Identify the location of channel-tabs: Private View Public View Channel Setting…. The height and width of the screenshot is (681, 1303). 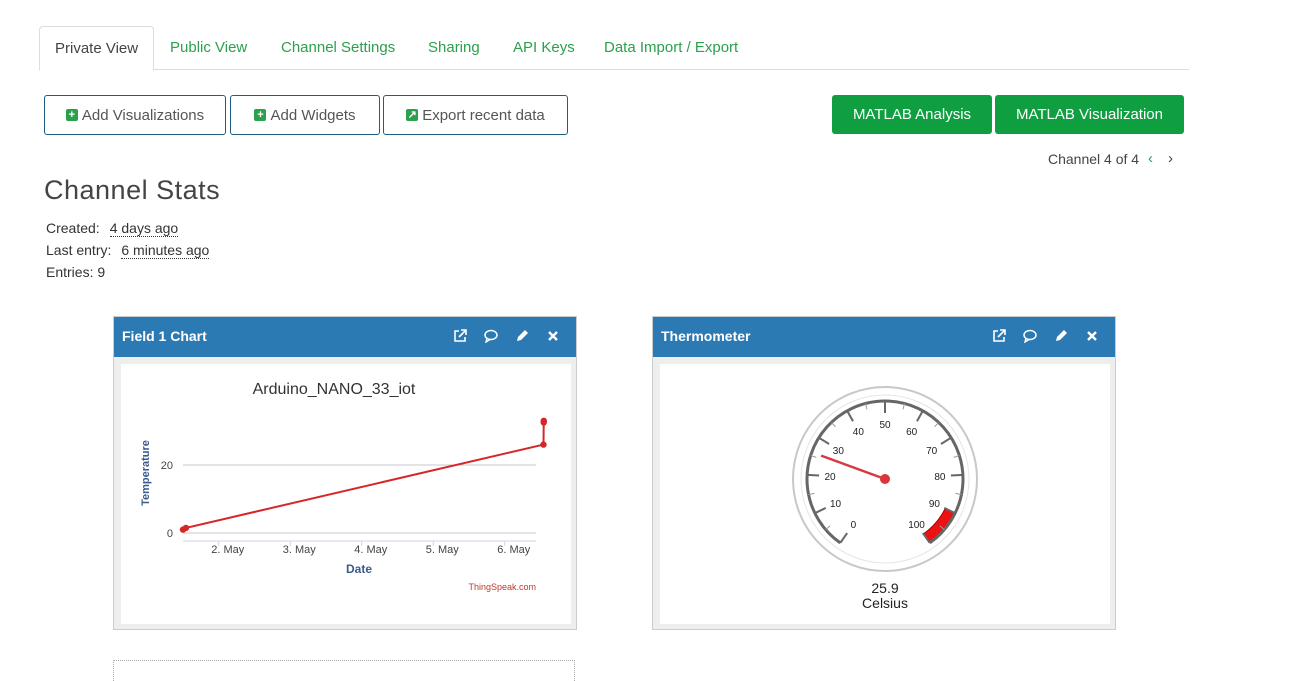
(614, 48).